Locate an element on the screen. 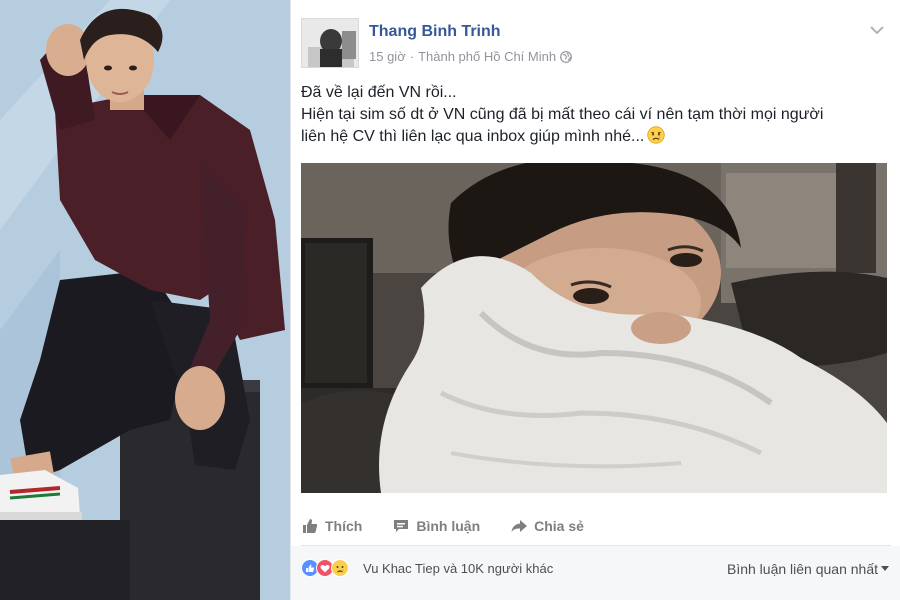 The width and height of the screenshot is (900, 600). comment-button: Bình luận is located at coordinates (436, 526).